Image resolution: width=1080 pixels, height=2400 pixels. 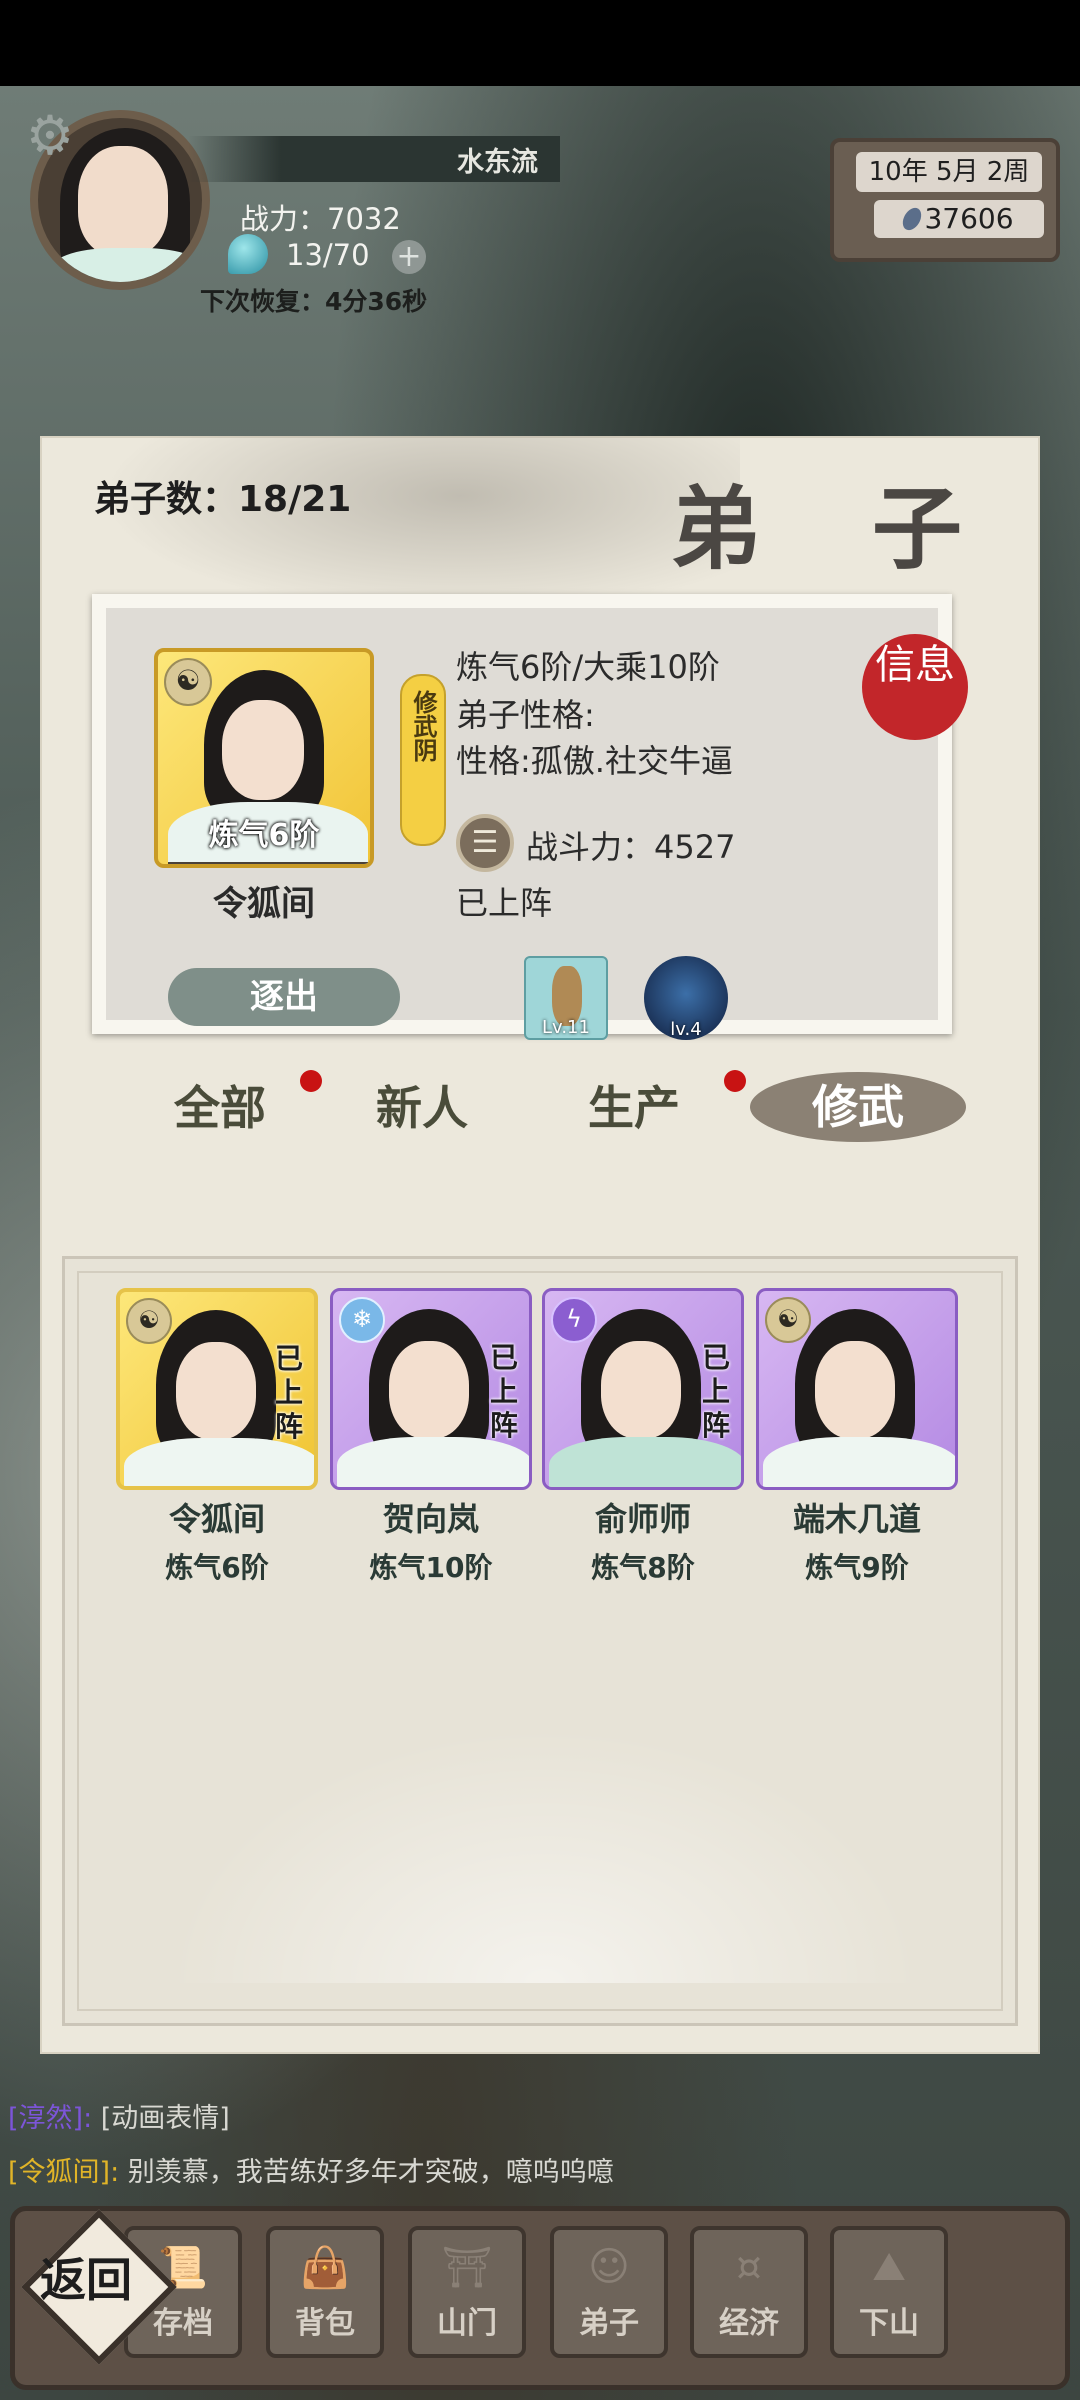 What do you see at coordinates (216, 1519) in the screenshot?
I see `disciple-name: 令狐间` at bounding box center [216, 1519].